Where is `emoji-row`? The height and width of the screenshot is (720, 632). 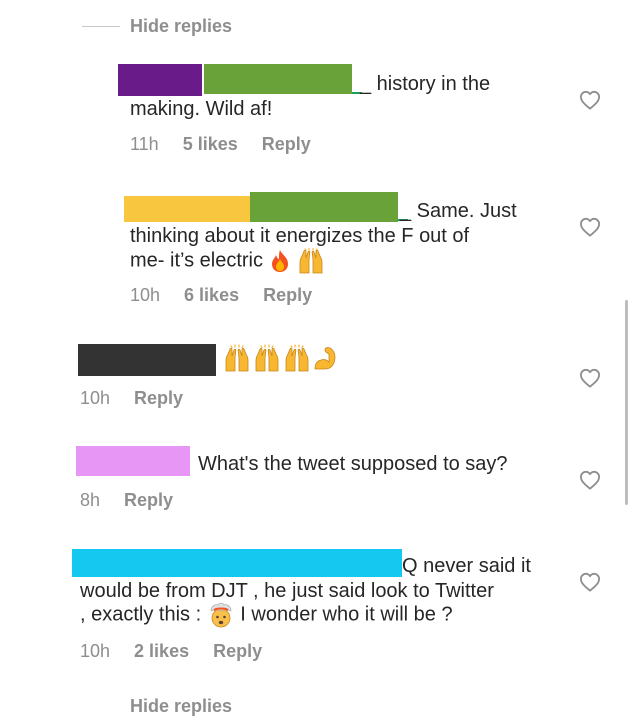
emoji-row is located at coordinates (281, 359).